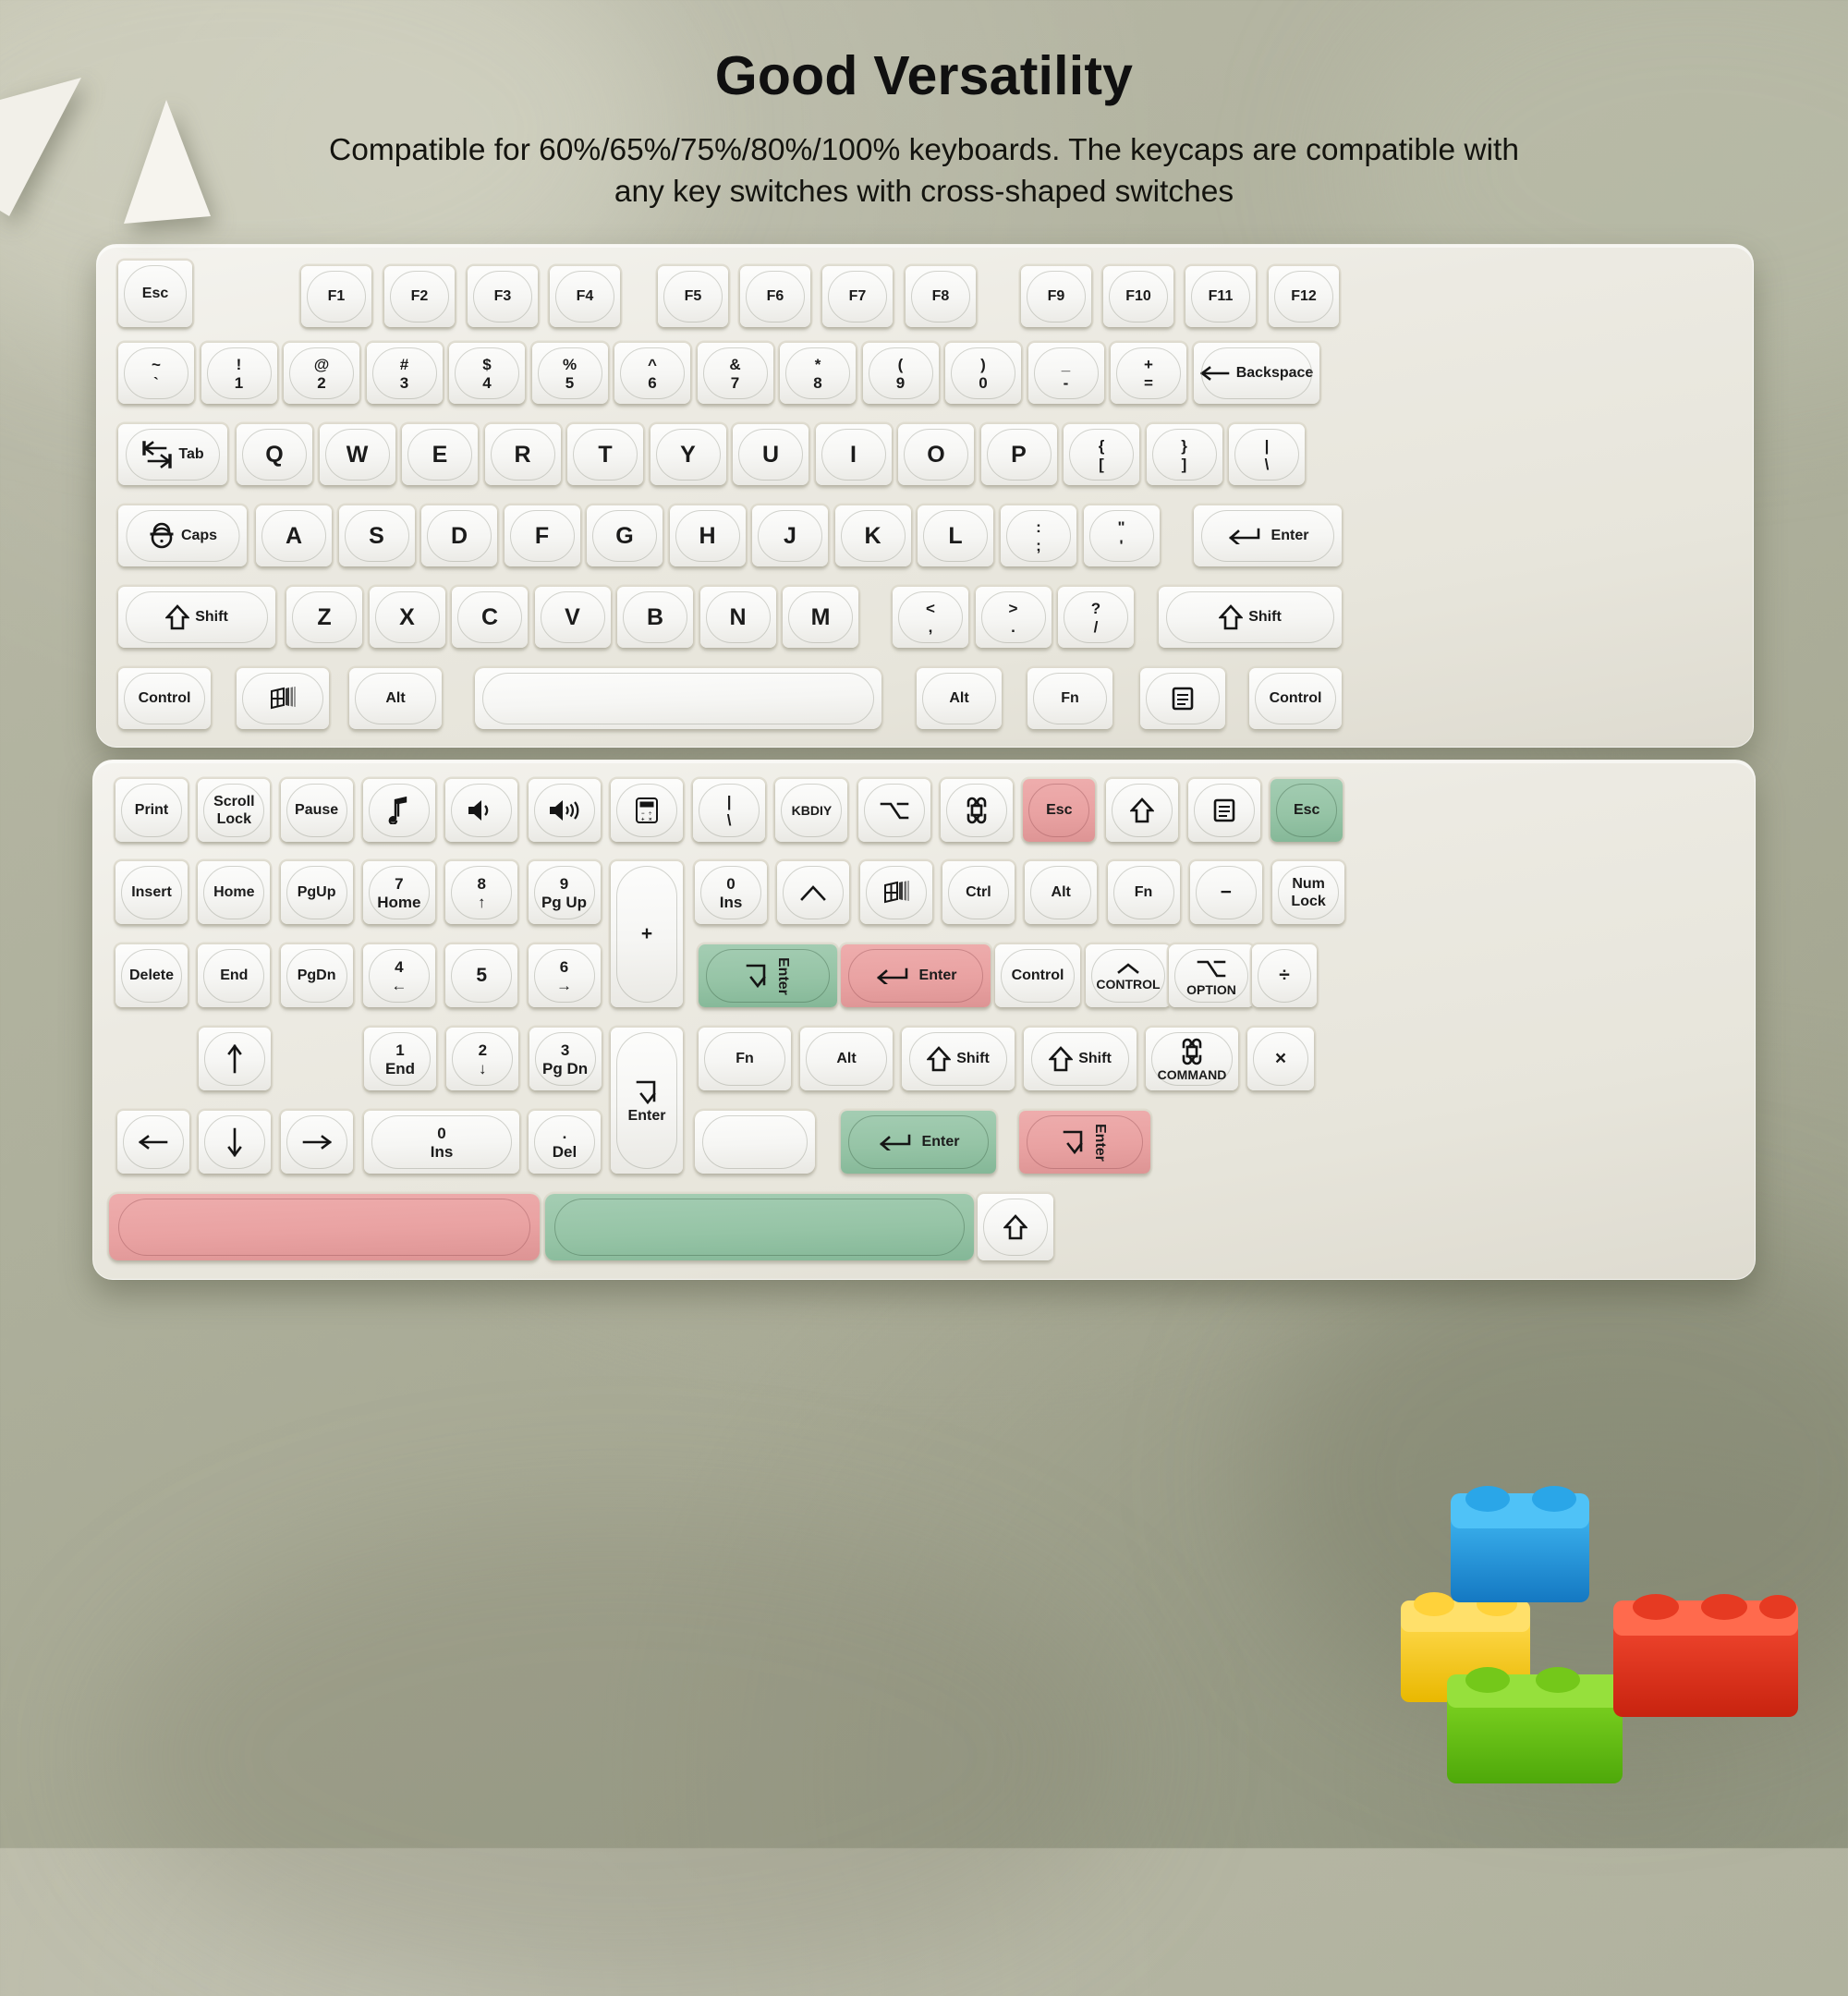  I want to click on key-i: I, so click(853, 454).